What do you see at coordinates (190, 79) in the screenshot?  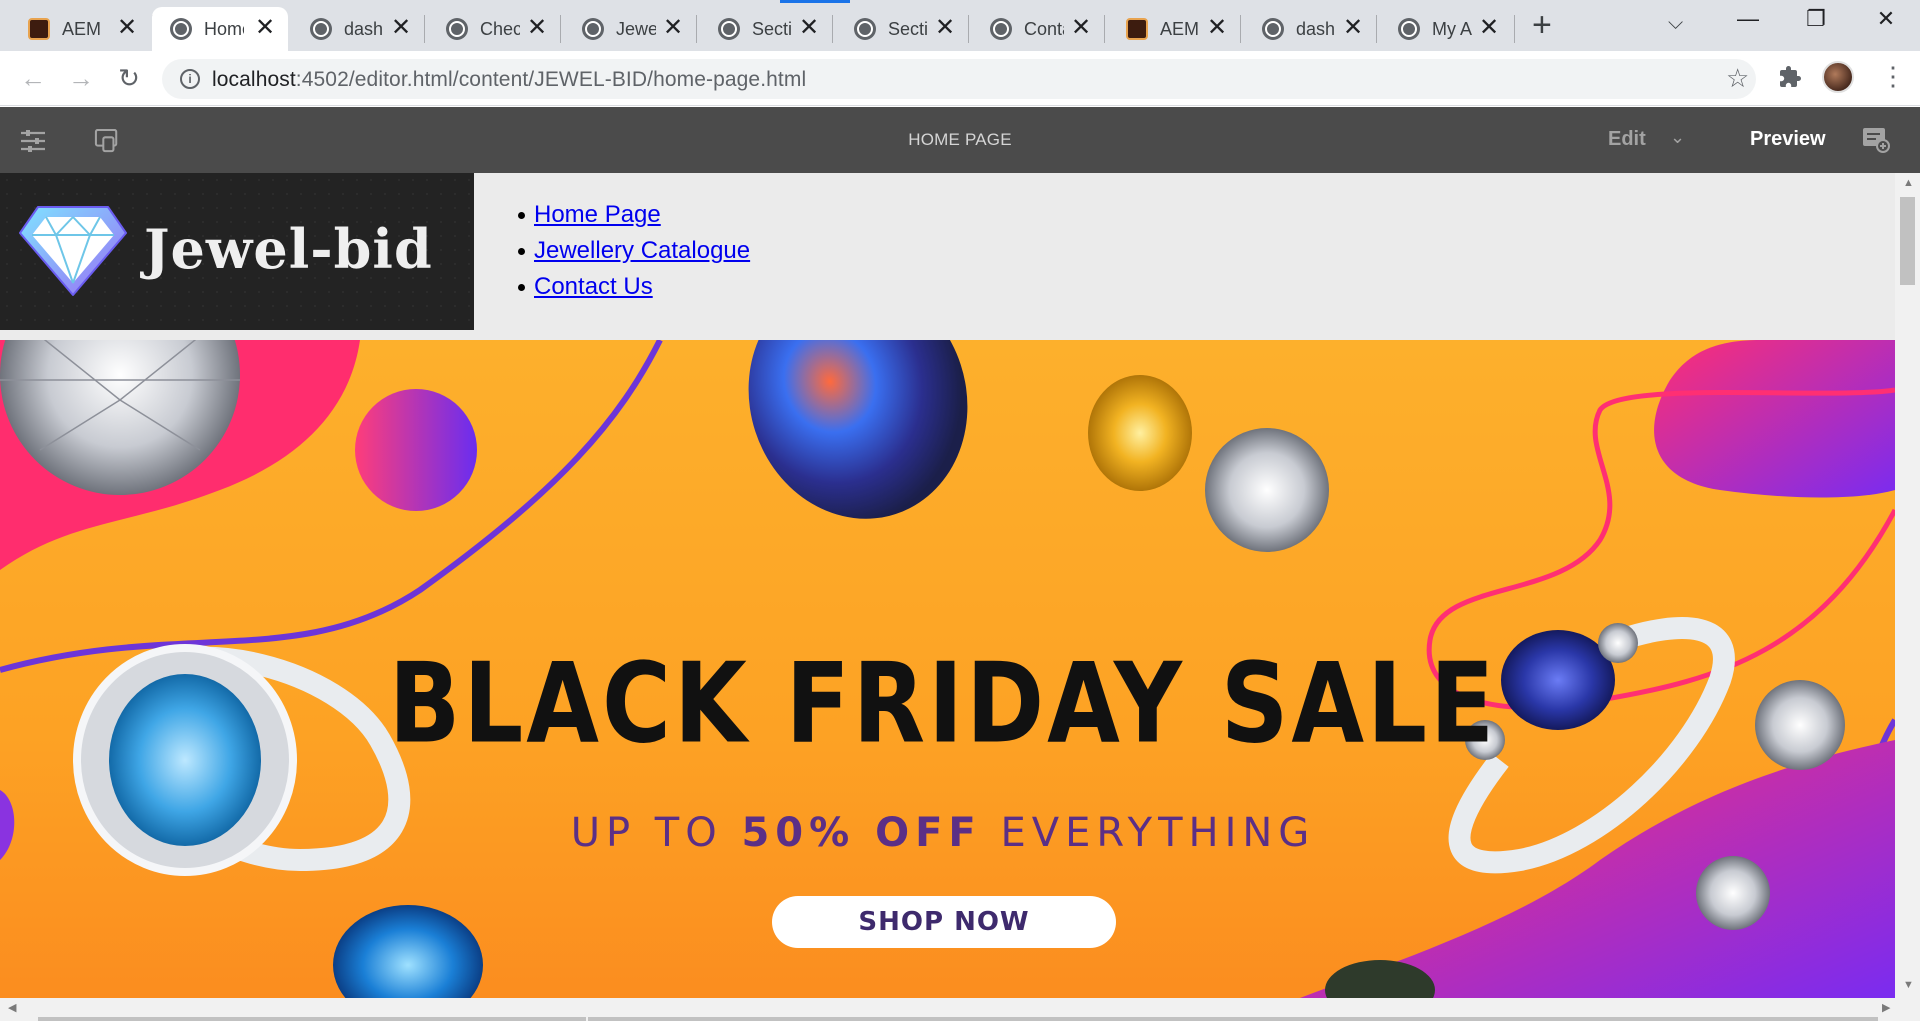 I see `info-icon: i` at bounding box center [190, 79].